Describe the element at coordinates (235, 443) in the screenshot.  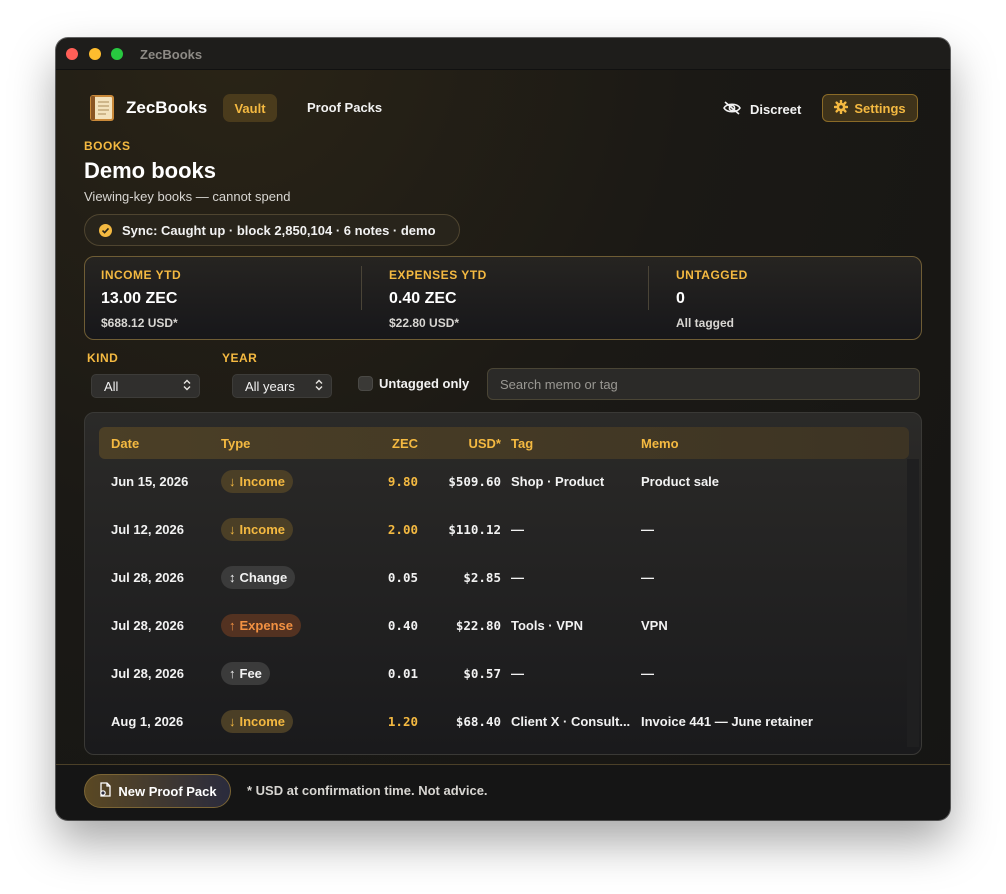
I see `column-header-type: Type` at that location.